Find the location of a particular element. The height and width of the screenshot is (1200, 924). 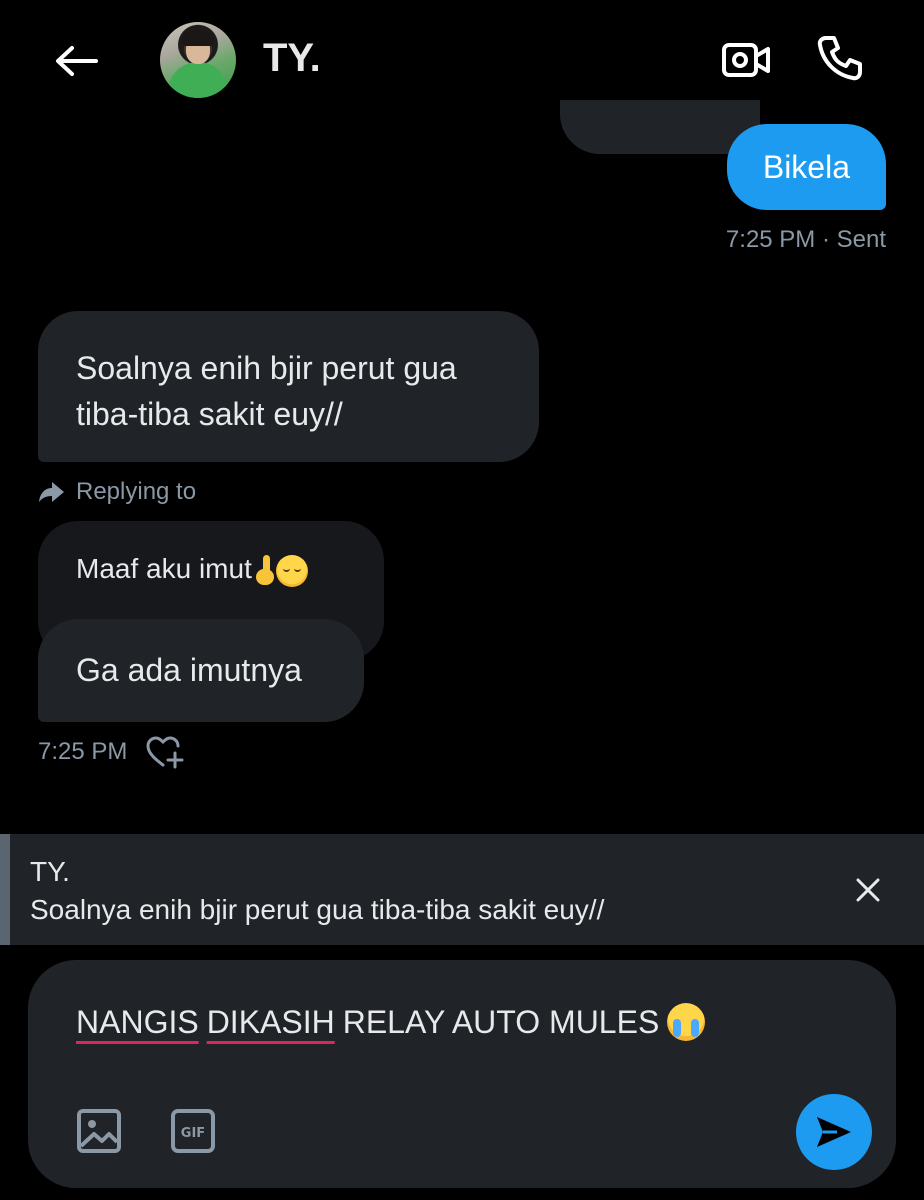

call-button is located at coordinates (840, 58).